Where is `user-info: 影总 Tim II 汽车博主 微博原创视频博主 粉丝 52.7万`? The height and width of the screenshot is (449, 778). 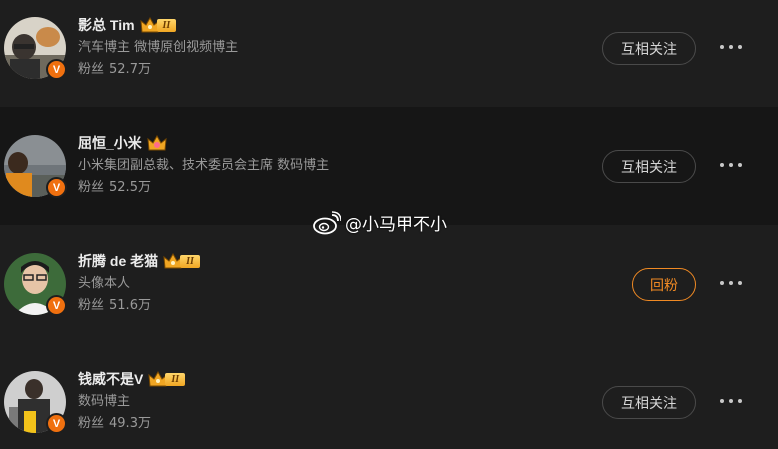 user-info: 影总 Tim II 汽车博主 微博原创视频博主 粉丝 52.7万 is located at coordinates (158, 47).